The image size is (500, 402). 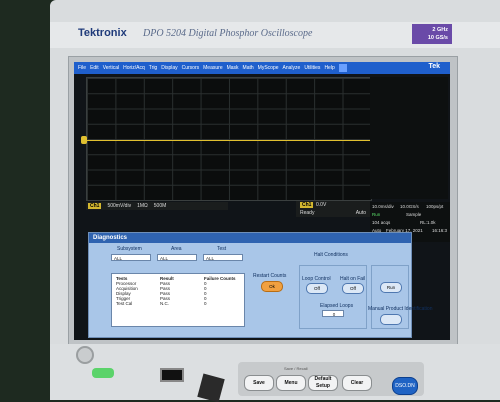 I want to click on points-per: 100ps/pt, so click(x=435, y=206).